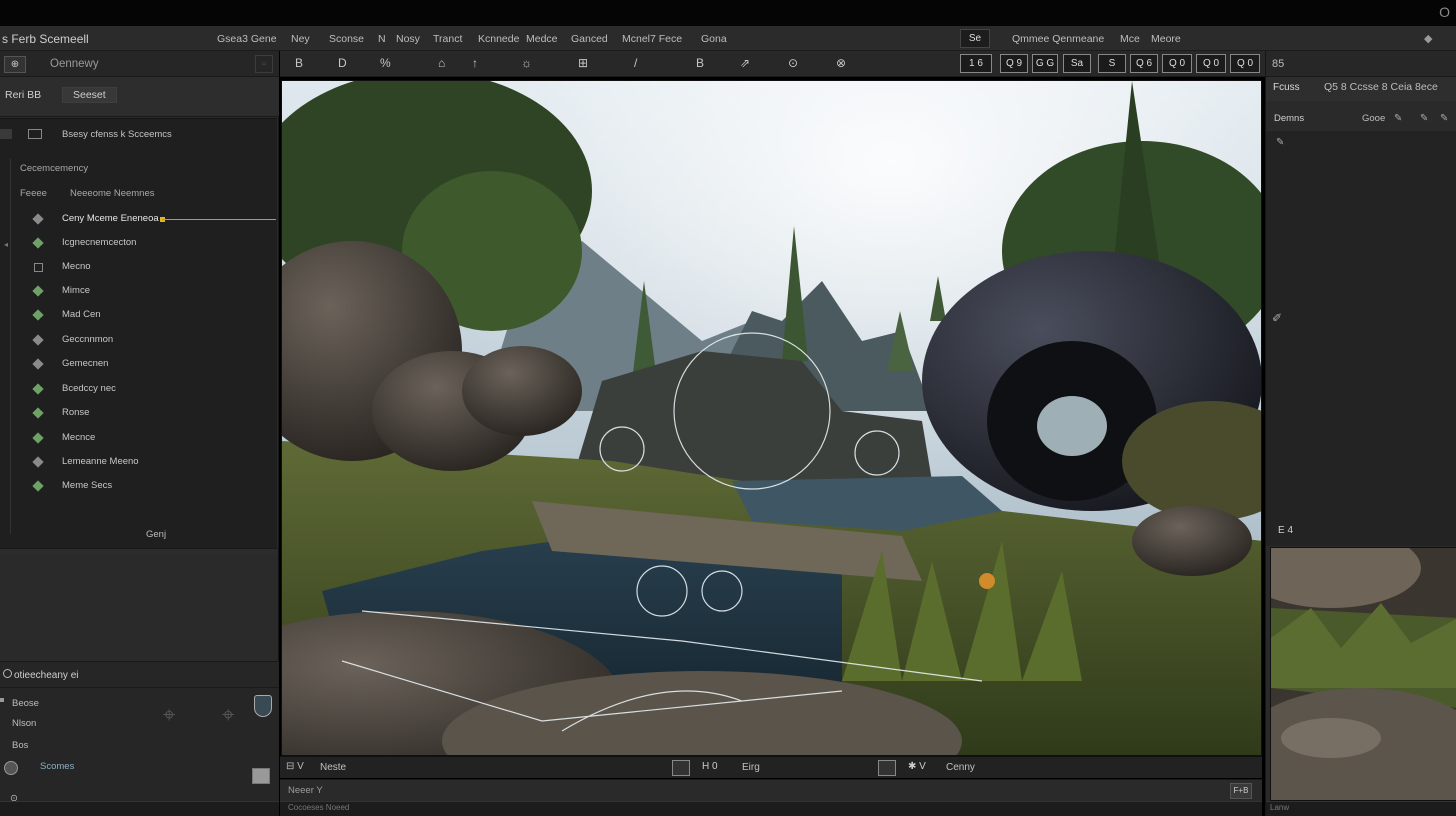 The height and width of the screenshot is (816, 1456). What do you see at coordinates (447, 39) in the screenshot?
I see `menu-item-tranct: Tranct` at bounding box center [447, 39].